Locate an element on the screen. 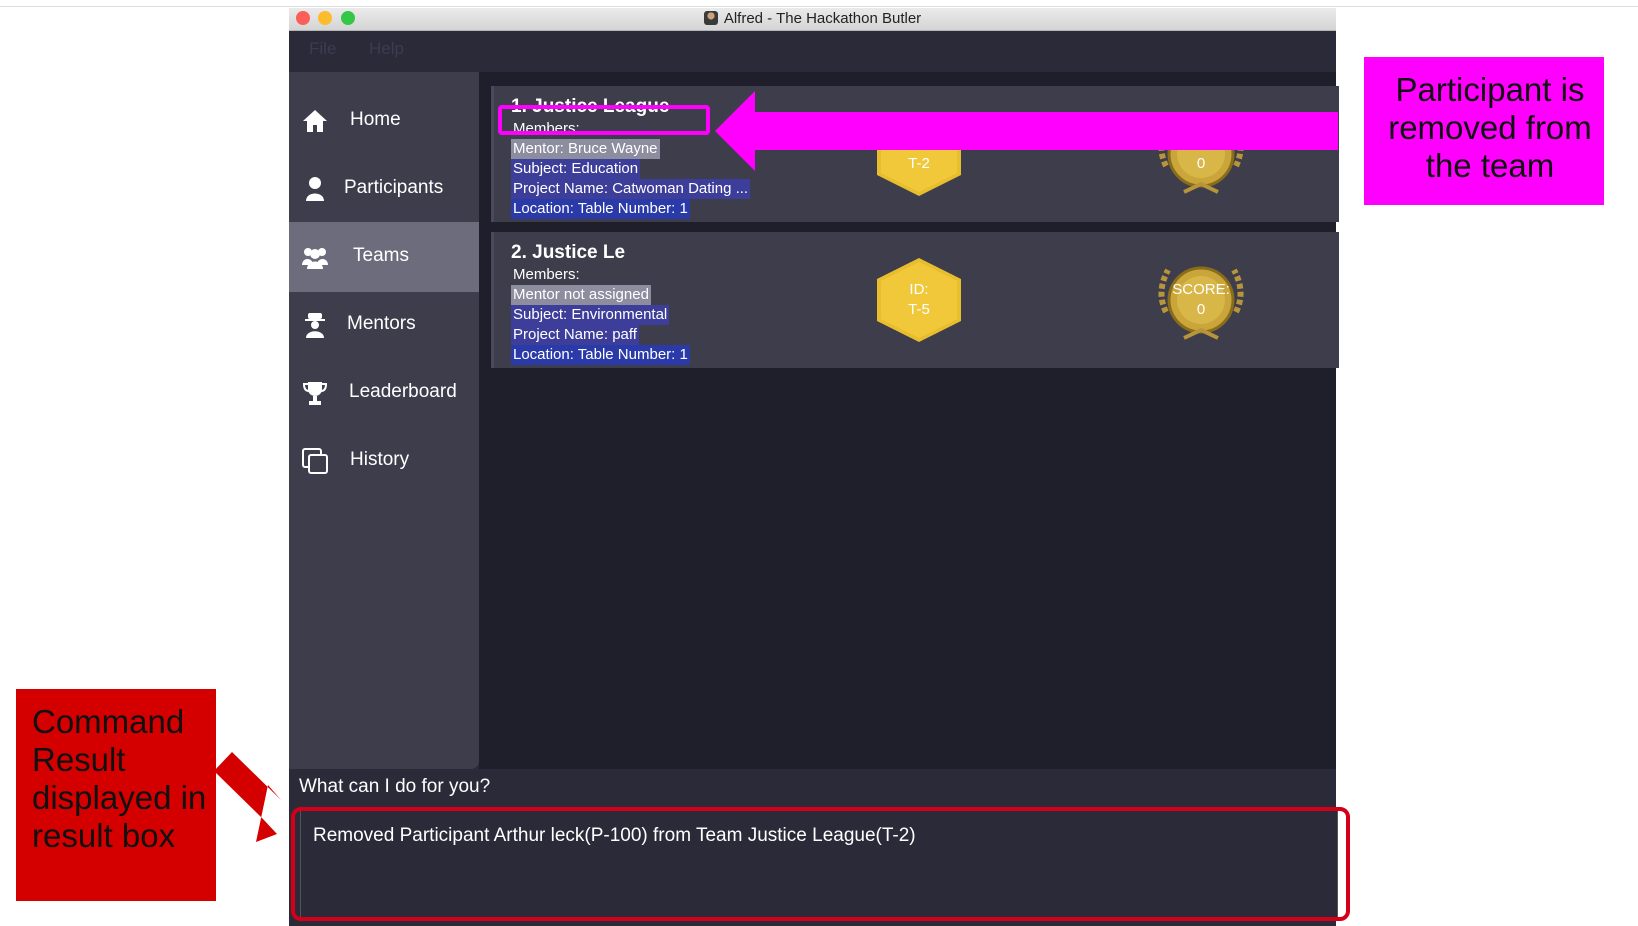 This screenshot has width=1638, height=926. annotation-participant-removed-text: Participant is removed from the team is located at coordinates (1490, 127).